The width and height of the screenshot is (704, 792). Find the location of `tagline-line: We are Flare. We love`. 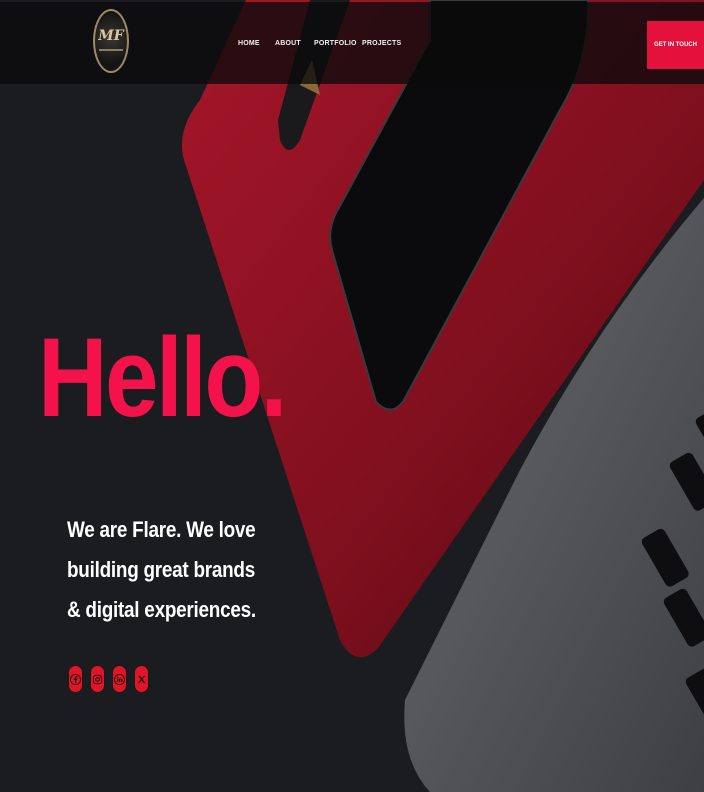

tagline-line: We are Flare. We love is located at coordinates (161, 529).